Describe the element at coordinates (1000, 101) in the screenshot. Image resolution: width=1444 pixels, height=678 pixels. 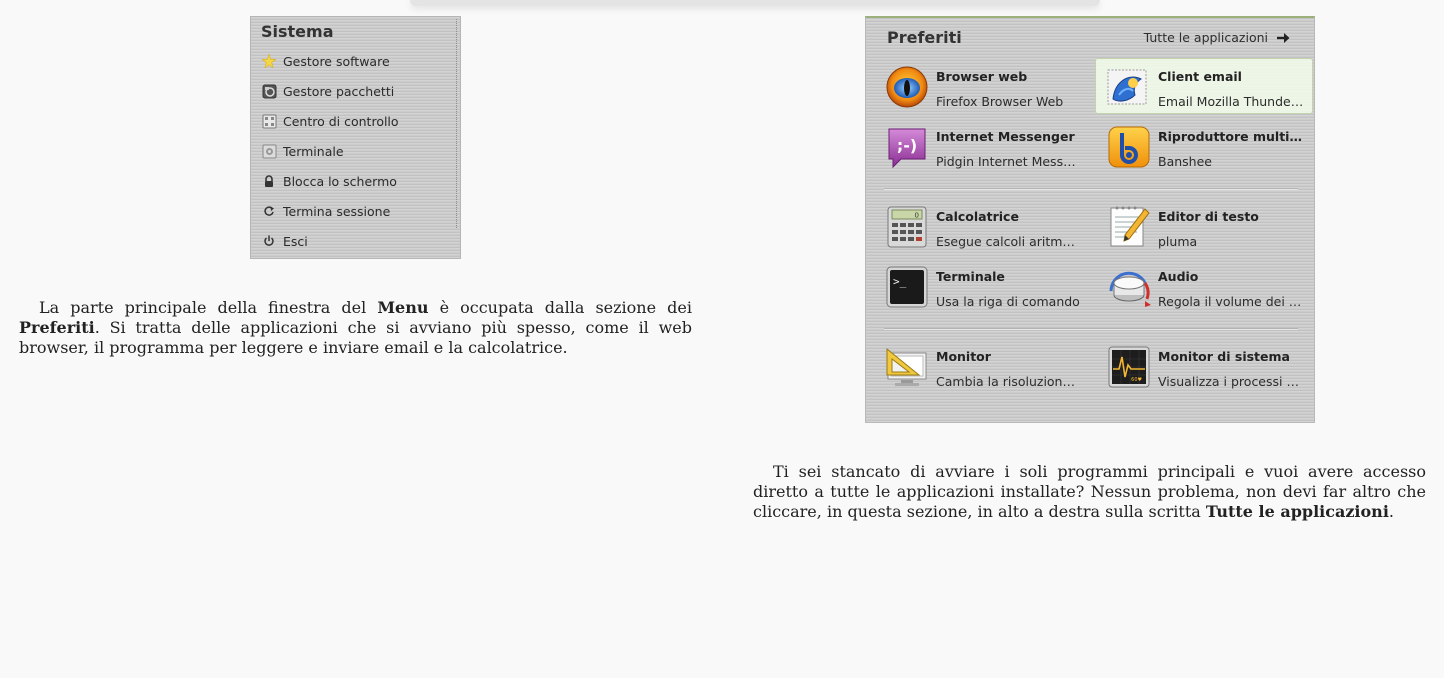
I see `app-description: Firefox Browser Web` at that location.